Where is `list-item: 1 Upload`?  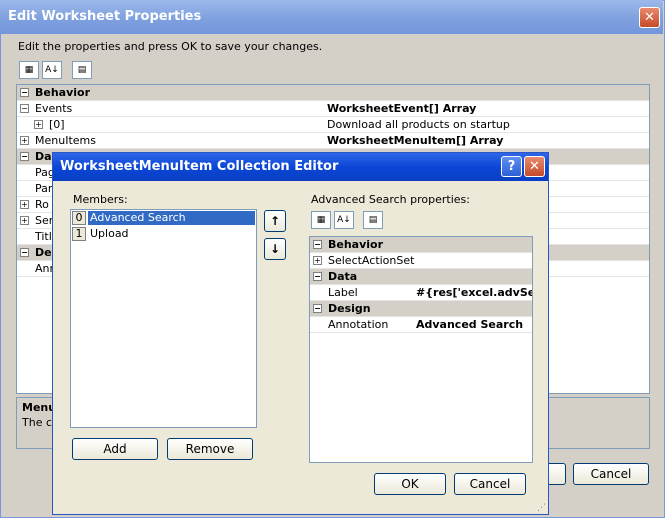
list-item: 1 Upload is located at coordinates (163, 234).